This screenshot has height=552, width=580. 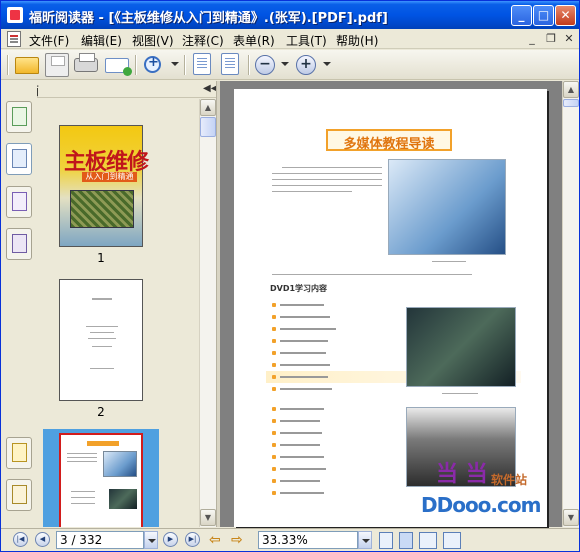 What do you see at coordinates (230, 64) in the screenshot?
I see `fit-width-icon` at bounding box center [230, 64].